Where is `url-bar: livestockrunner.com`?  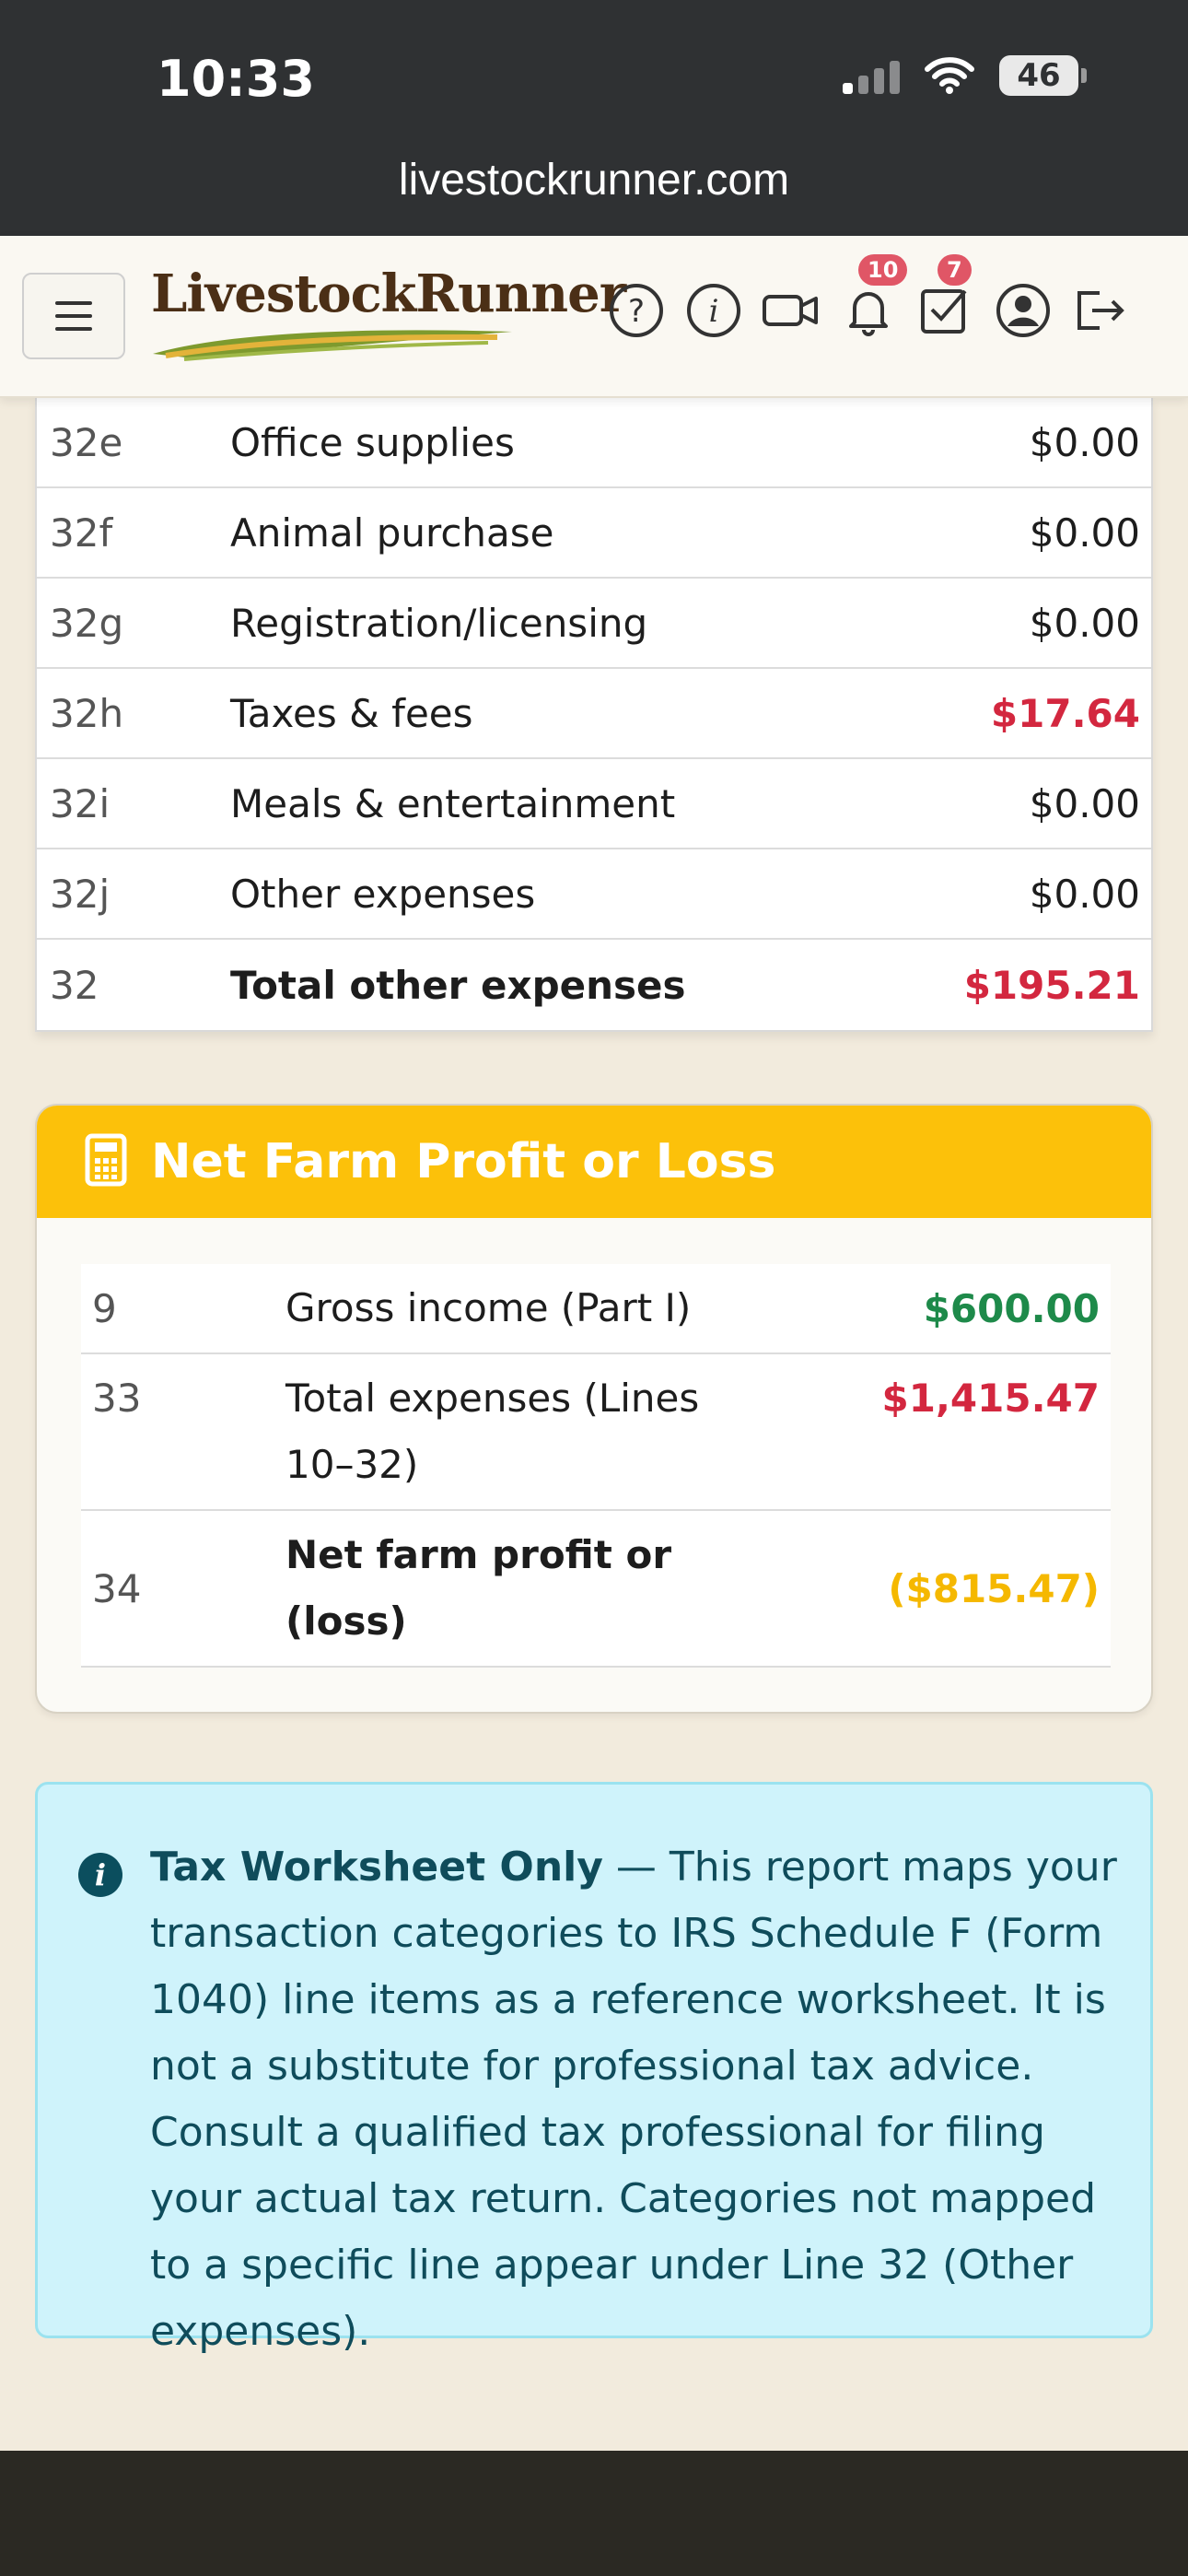 url-bar: livestockrunner.com is located at coordinates (594, 180).